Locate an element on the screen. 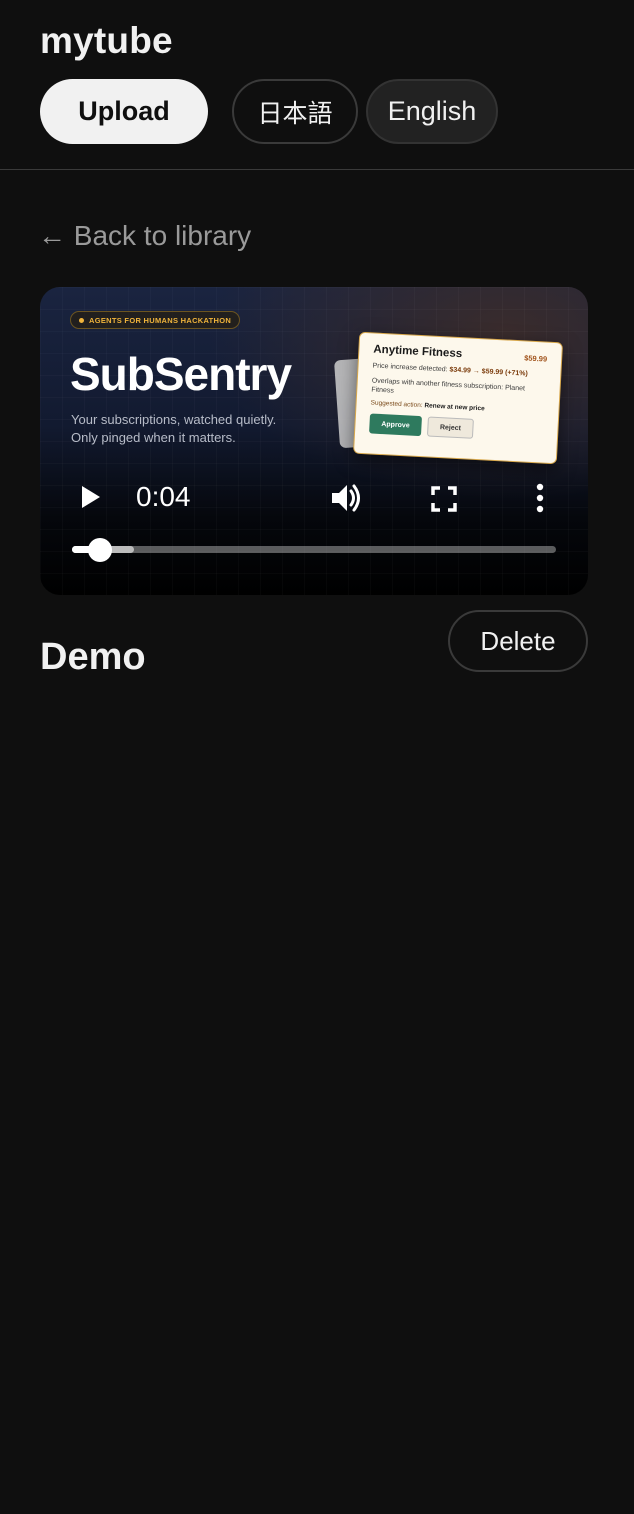 This screenshot has height=1514, width=634. language-japanese-button: 日本語 is located at coordinates (295, 111).